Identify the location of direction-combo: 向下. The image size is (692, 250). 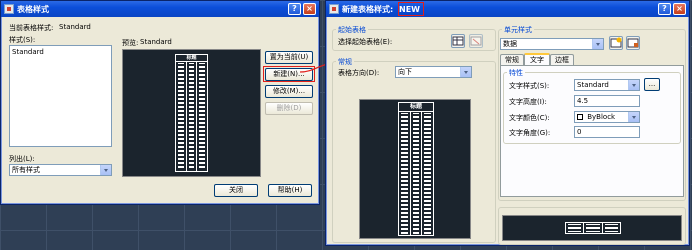
(433, 72).